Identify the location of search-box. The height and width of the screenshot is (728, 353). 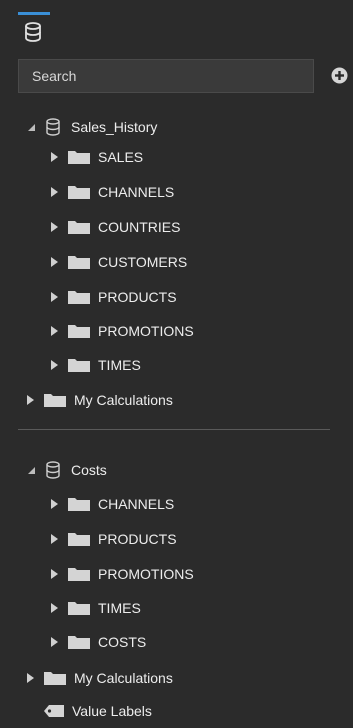
(166, 76).